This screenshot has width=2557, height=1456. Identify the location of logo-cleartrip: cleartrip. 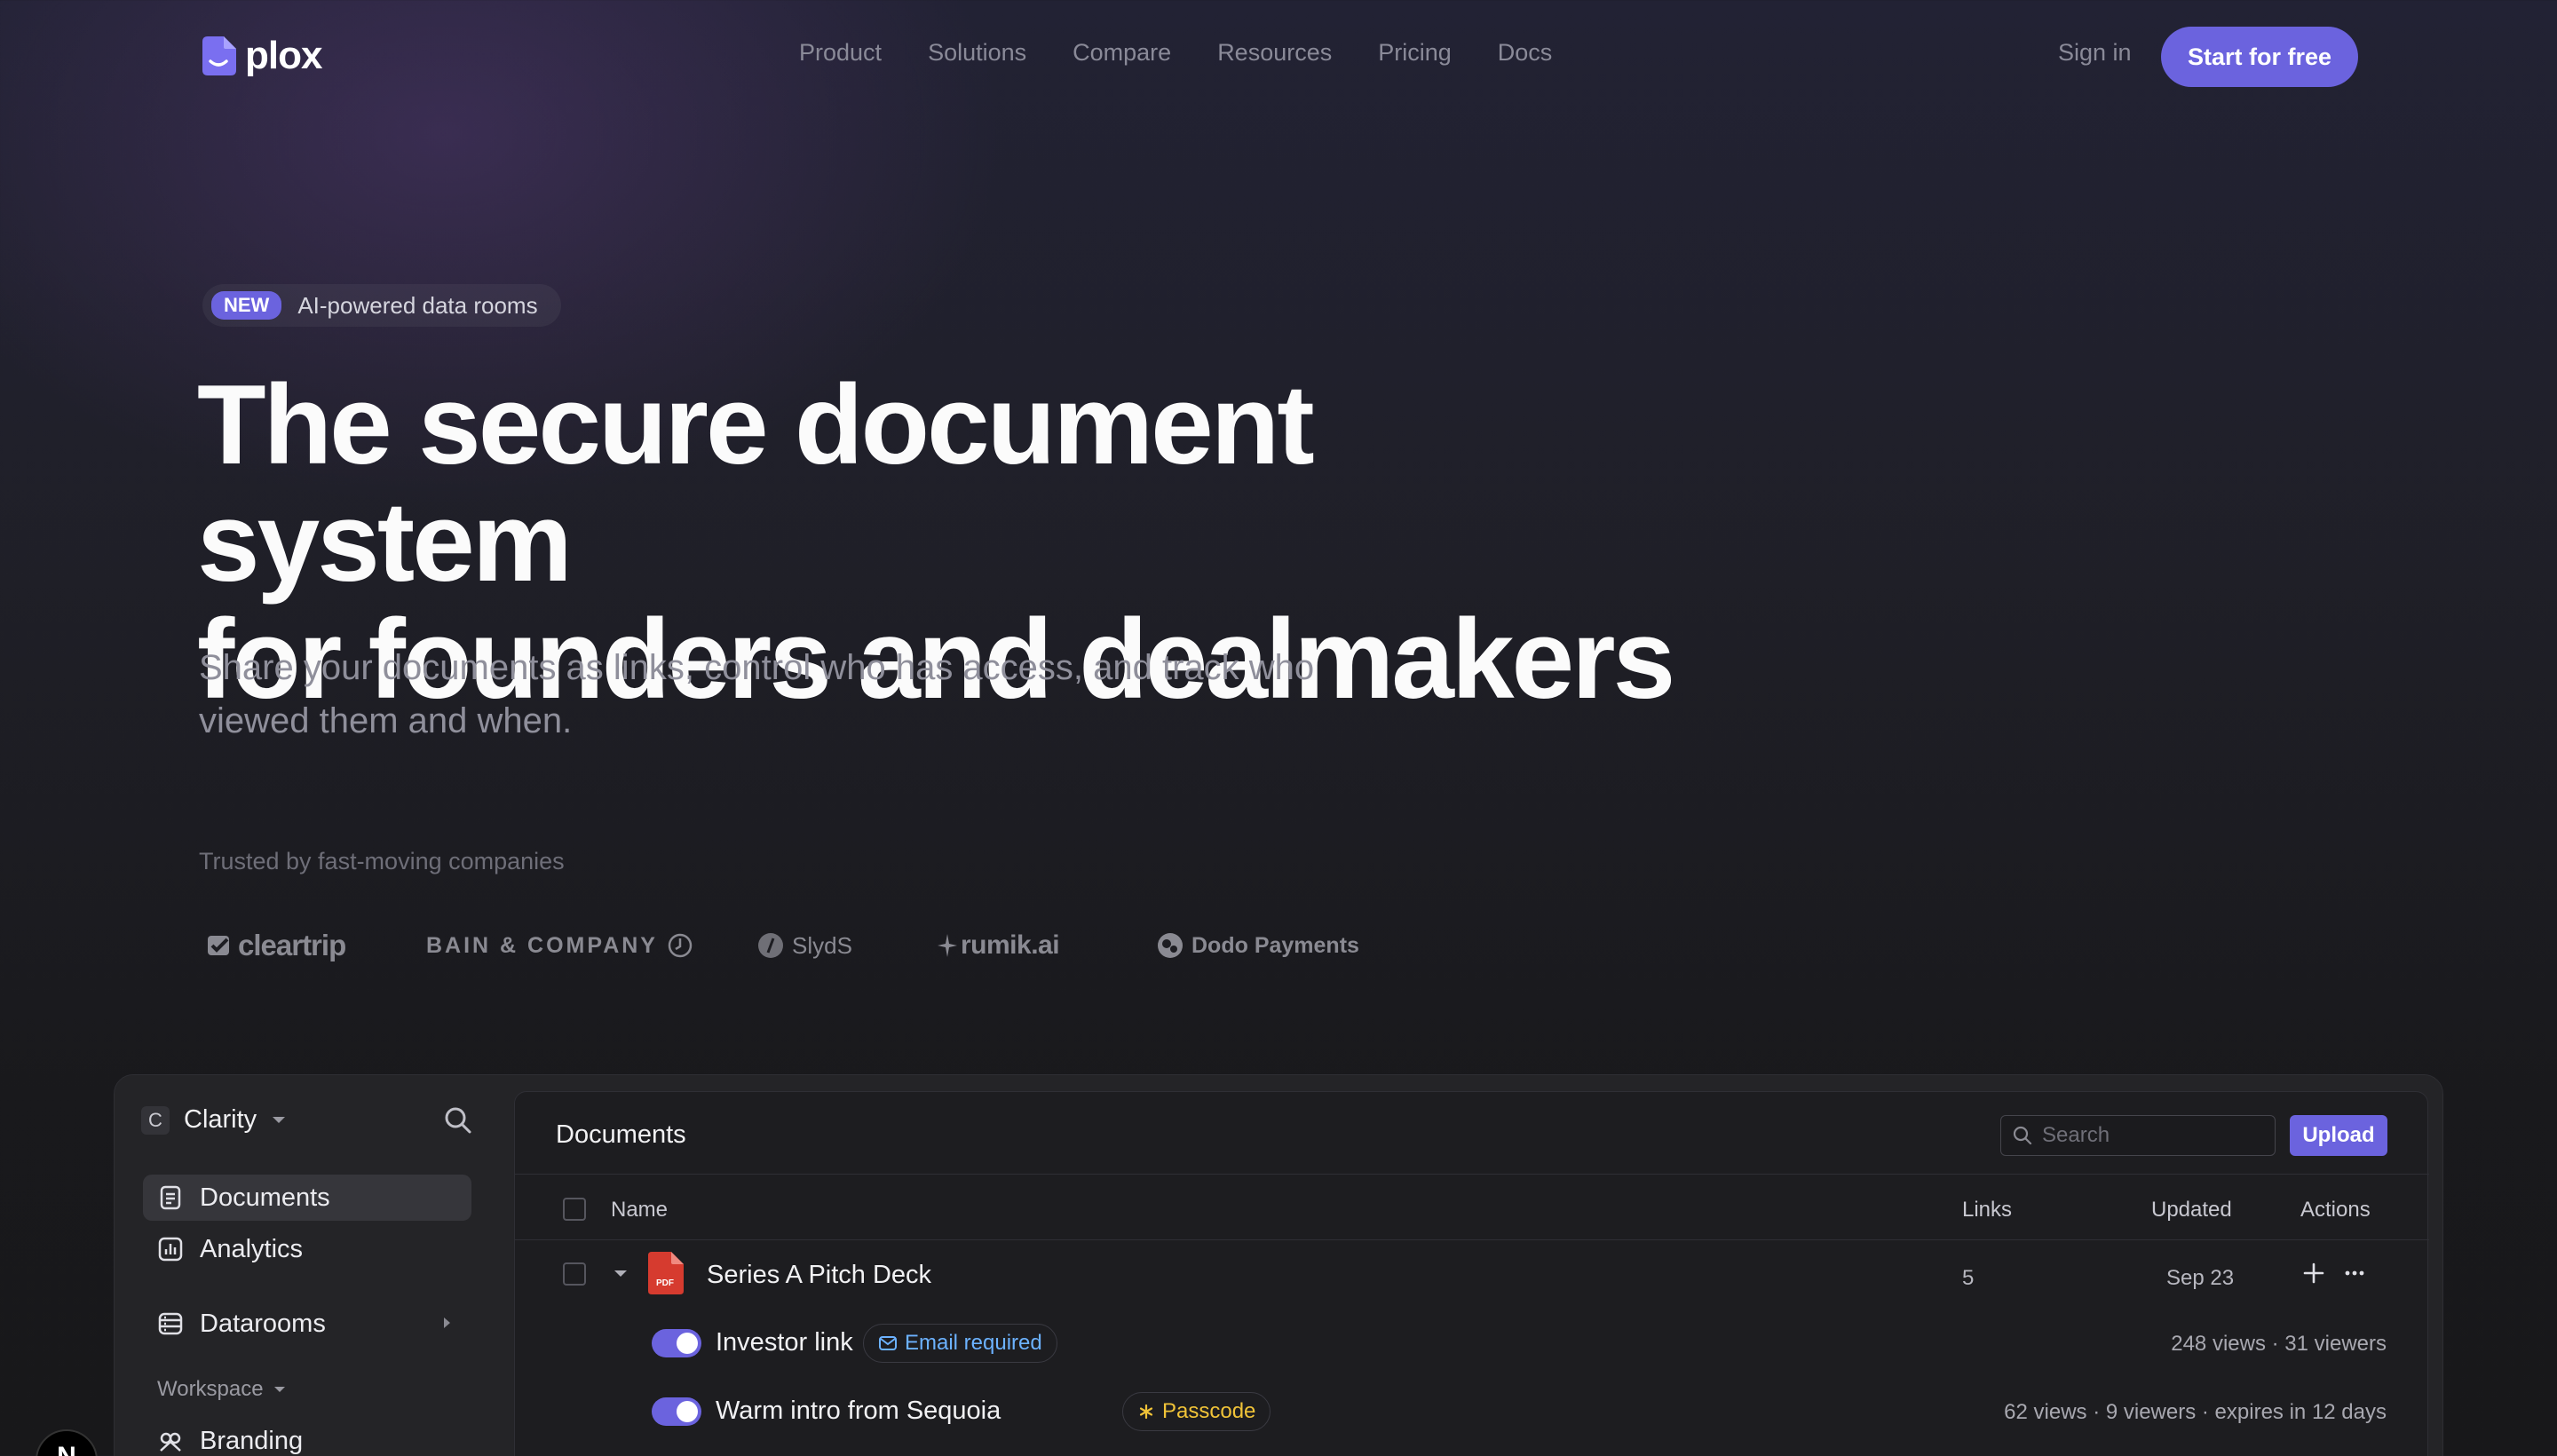
(276, 945).